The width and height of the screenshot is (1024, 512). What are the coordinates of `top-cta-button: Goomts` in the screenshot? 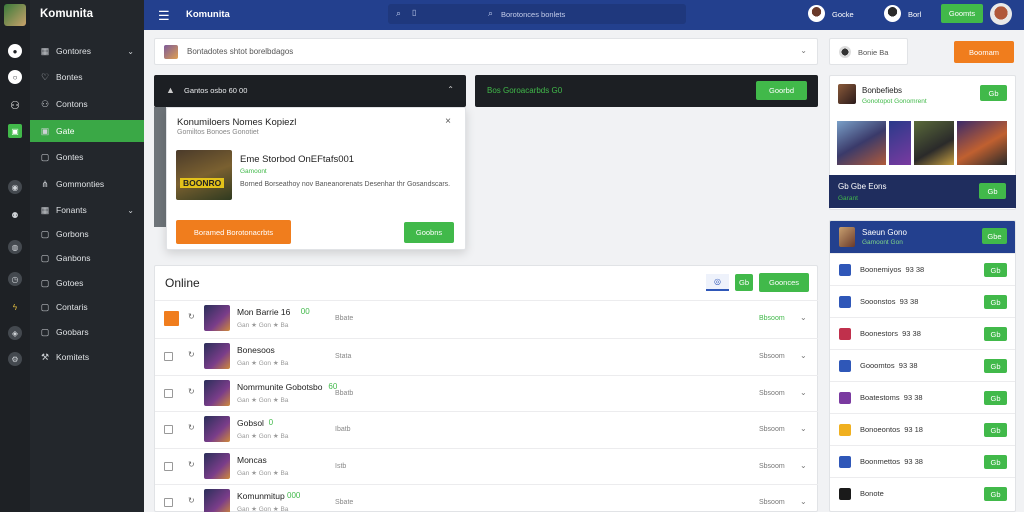 It's located at (962, 13).